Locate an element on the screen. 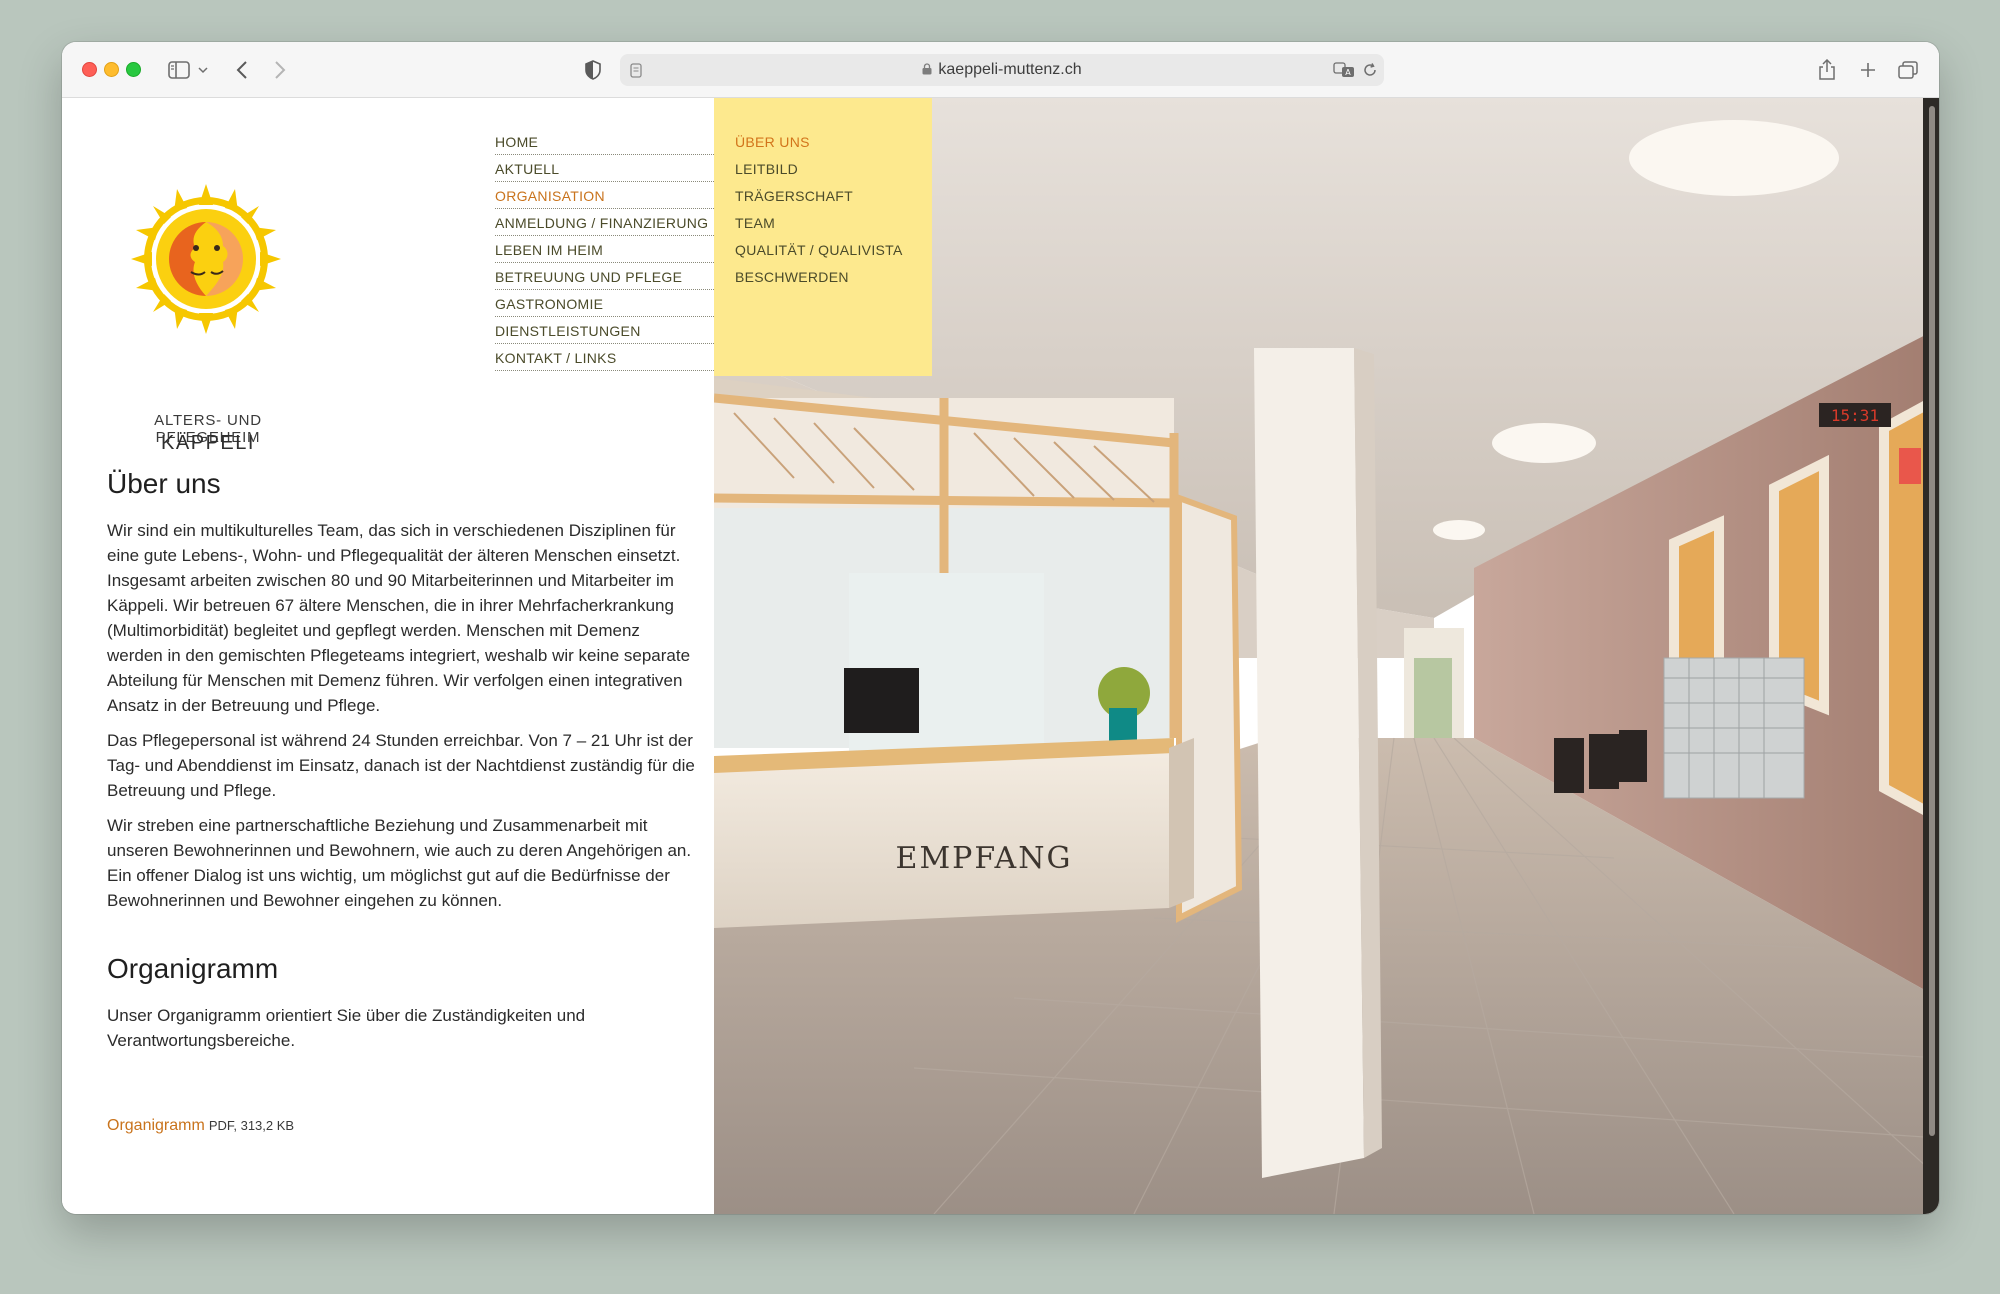 This screenshot has height=1294, width=2000. close-window-button is located at coordinates (89, 69).